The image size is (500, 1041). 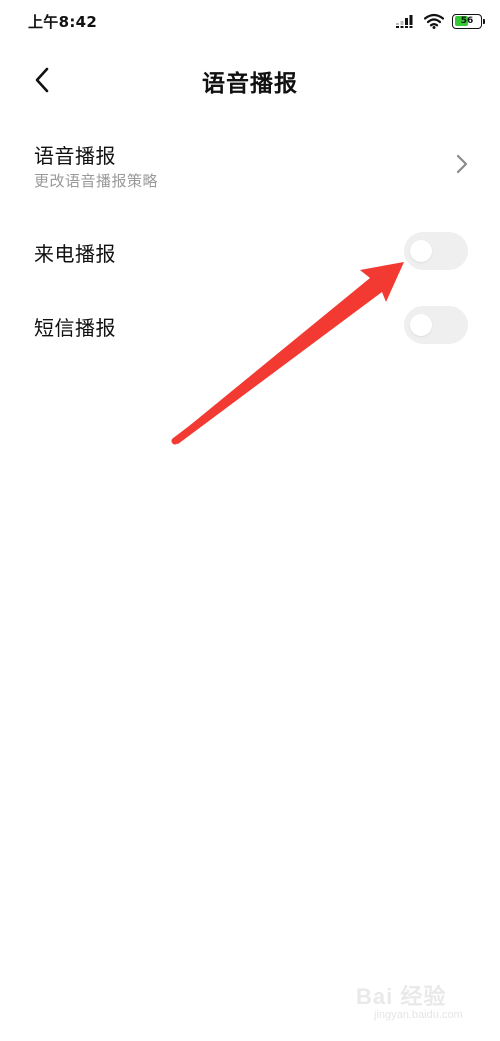 I want to click on baidu-watermark: Bai 经验 jingyan.baidu.com, so click(x=421, y=1003).